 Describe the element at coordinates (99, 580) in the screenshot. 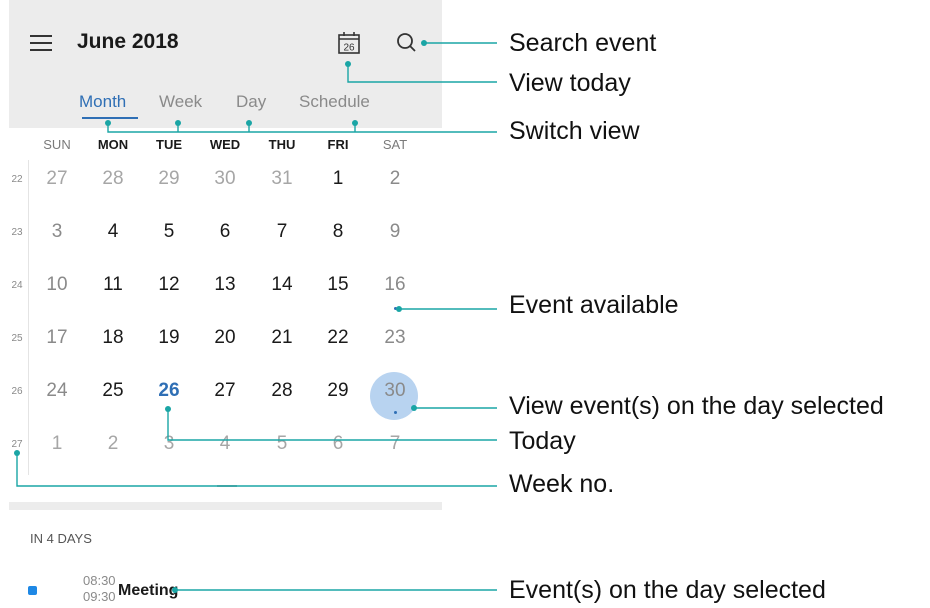

I see `event-start-time: 08:30` at that location.